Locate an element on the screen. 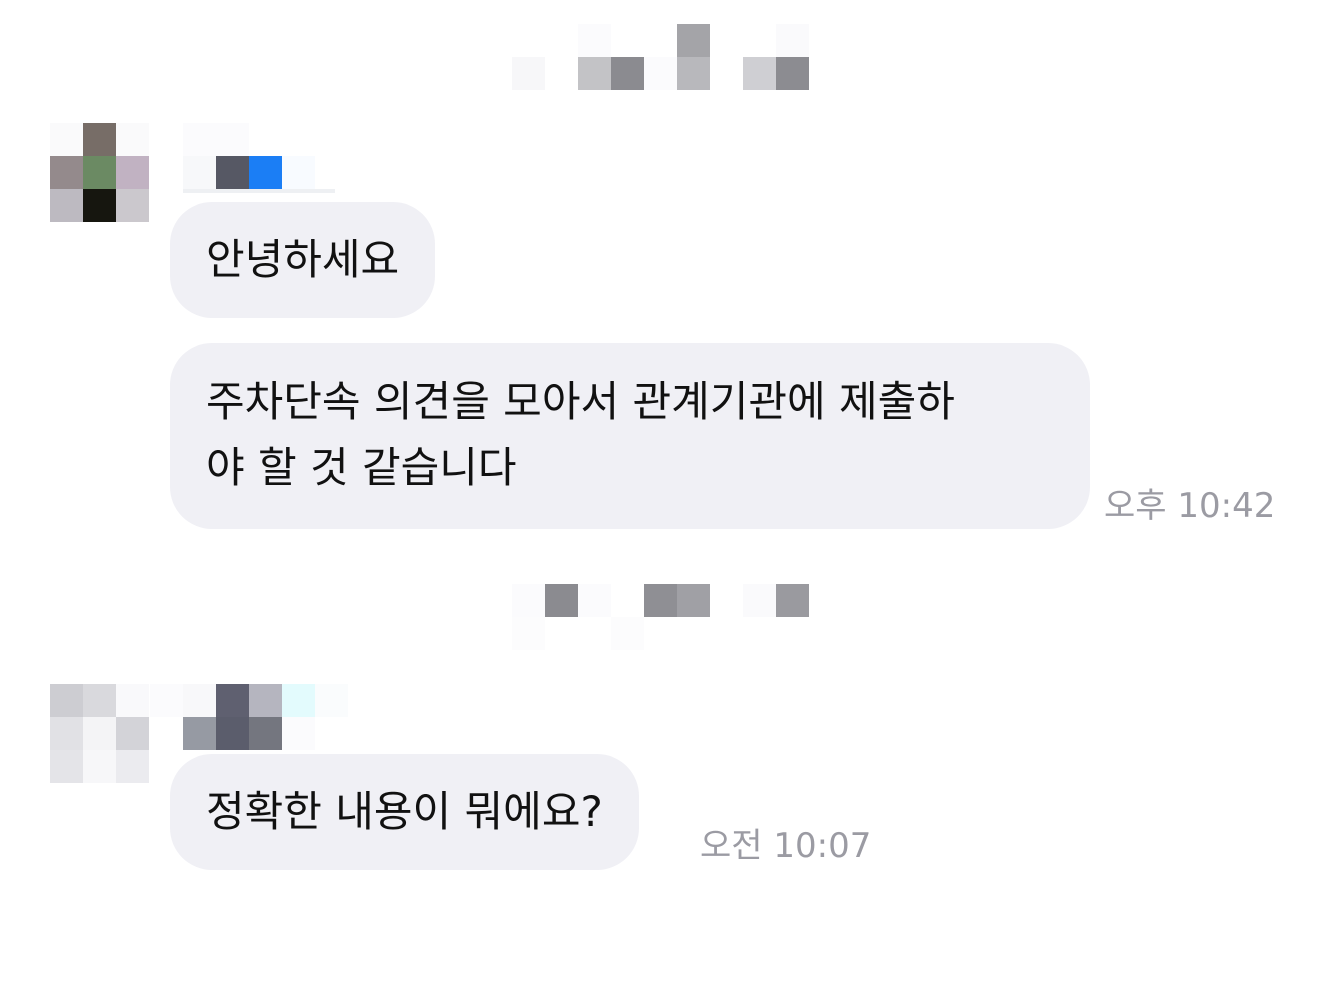  message-bubble: 주차단속 의견을 모아서 관계기관에 제출하 야 할 것 같습니다 is located at coordinates (630, 436).